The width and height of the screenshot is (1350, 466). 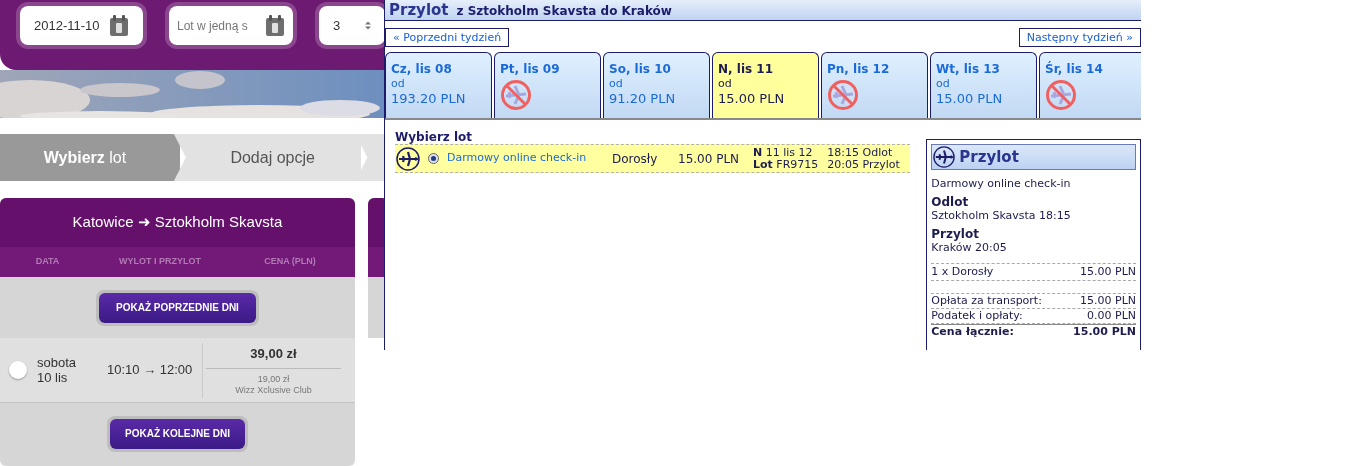 What do you see at coordinates (150, 370) in the screenshot?
I see `time-text: 10:10 → 12:00` at bounding box center [150, 370].